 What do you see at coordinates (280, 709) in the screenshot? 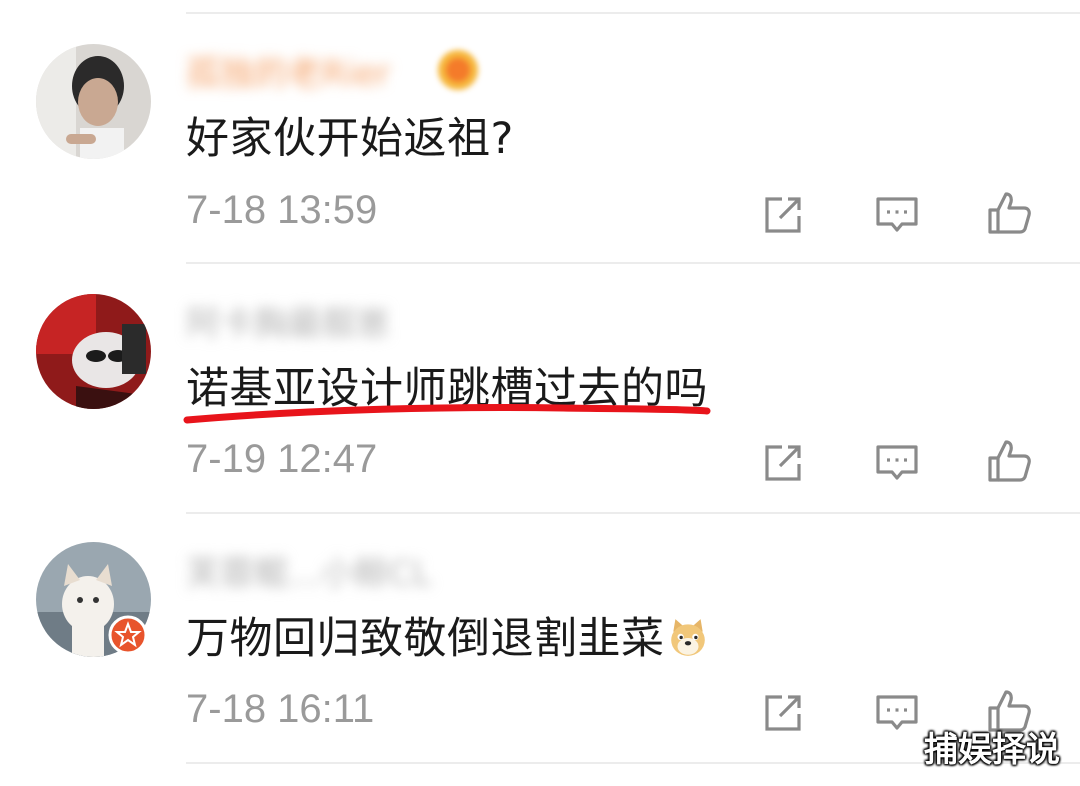
I see `timestamp: 7-18 16:11` at bounding box center [280, 709].